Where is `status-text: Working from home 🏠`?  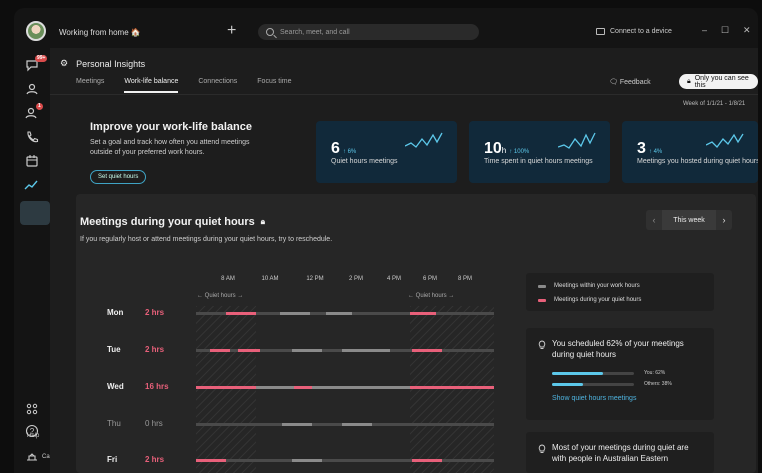
status-text: Working from home 🏠 is located at coordinates (100, 32).